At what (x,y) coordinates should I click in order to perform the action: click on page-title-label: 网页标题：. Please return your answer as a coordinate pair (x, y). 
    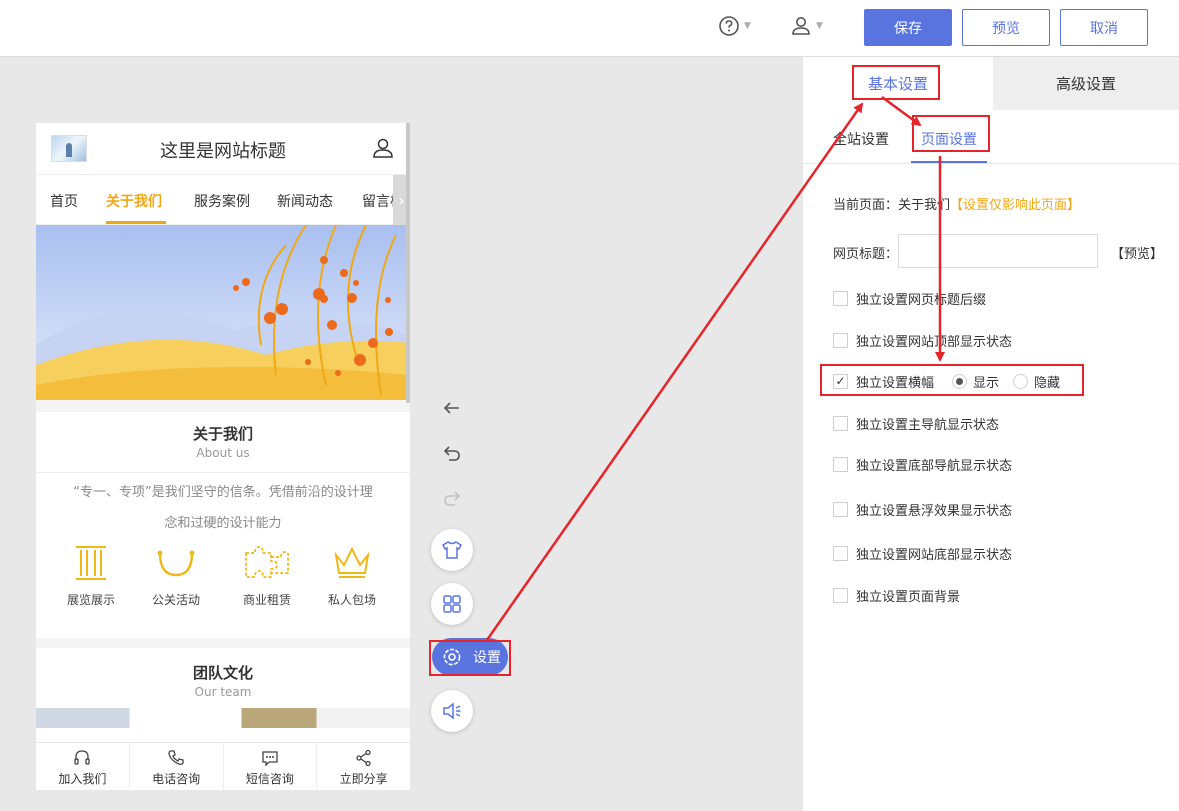
    Looking at the image, I should click on (866, 254).